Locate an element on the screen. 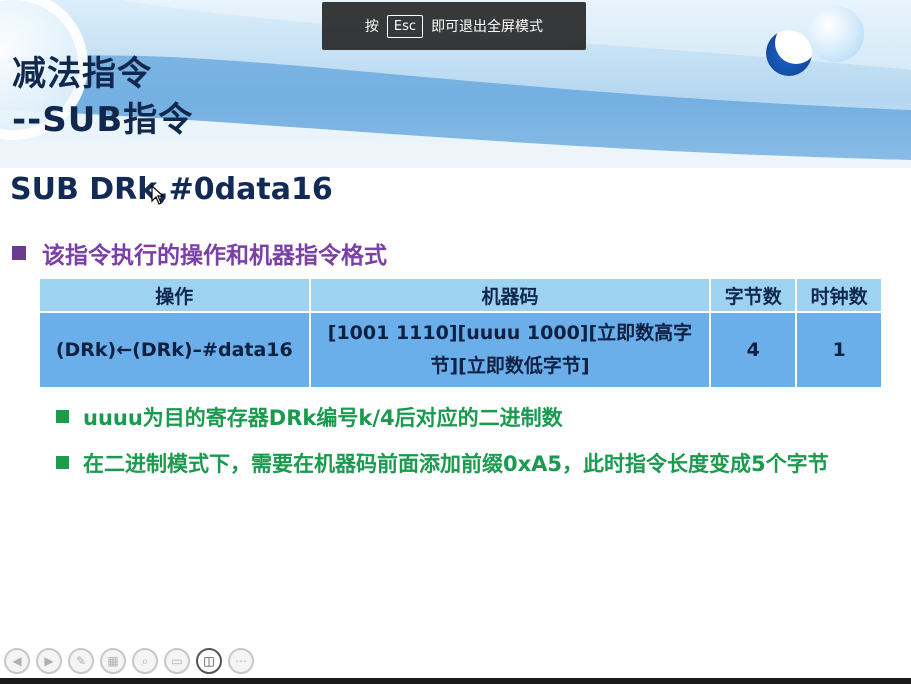 The width and height of the screenshot is (911, 684). esc-key: Esc is located at coordinates (405, 26).